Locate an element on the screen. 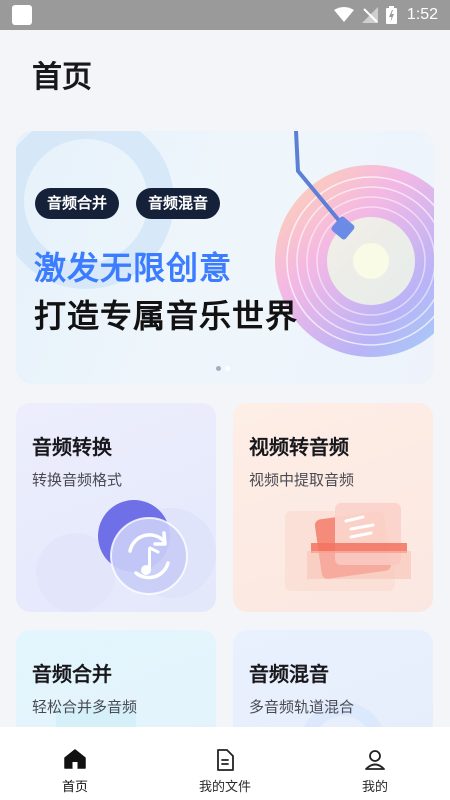 The height and width of the screenshot is (800, 450). card-title: 音频转换 is located at coordinates (72, 447).